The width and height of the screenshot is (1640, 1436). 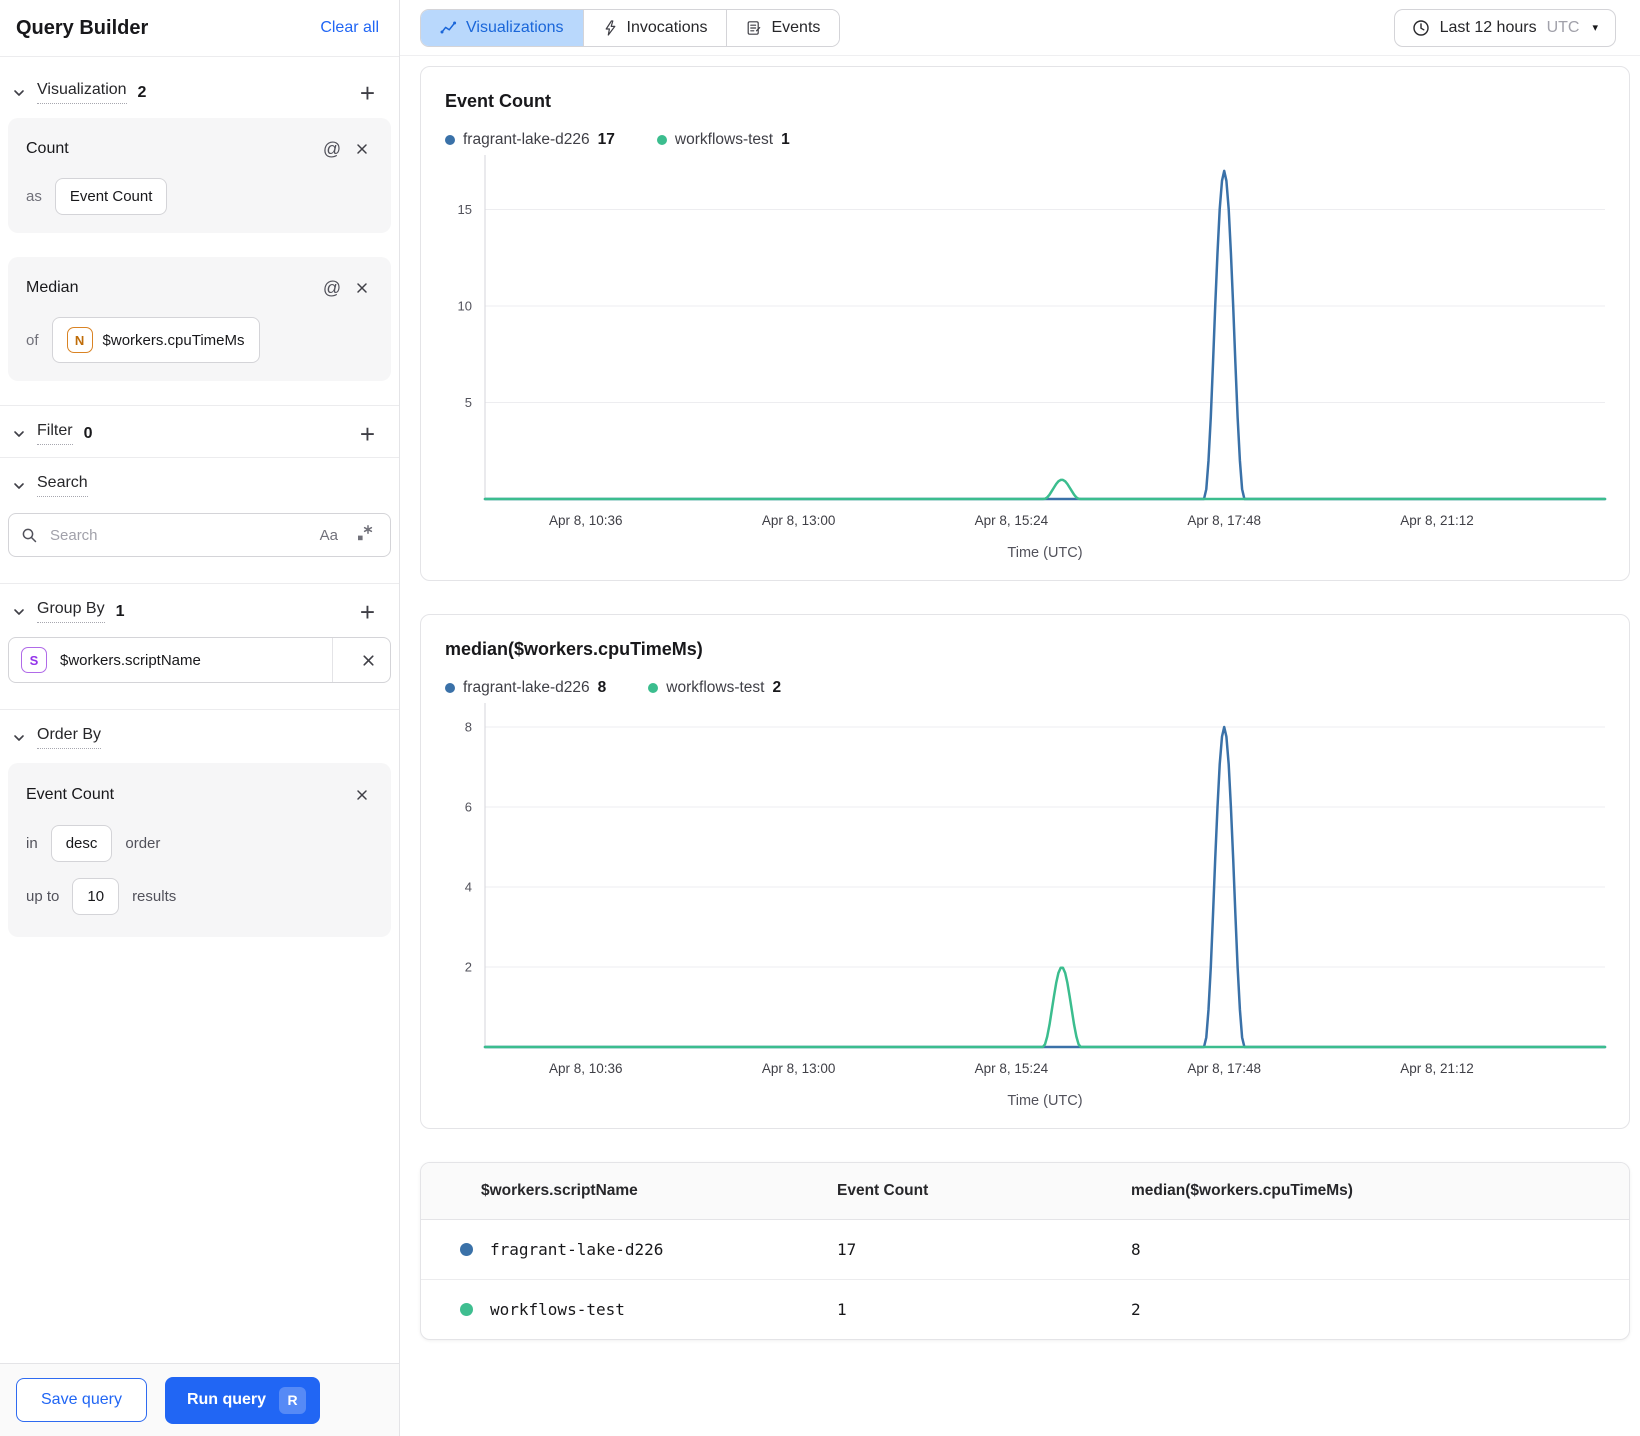 I want to click on filter-section-label: Filter, so click(x=55, y=433).